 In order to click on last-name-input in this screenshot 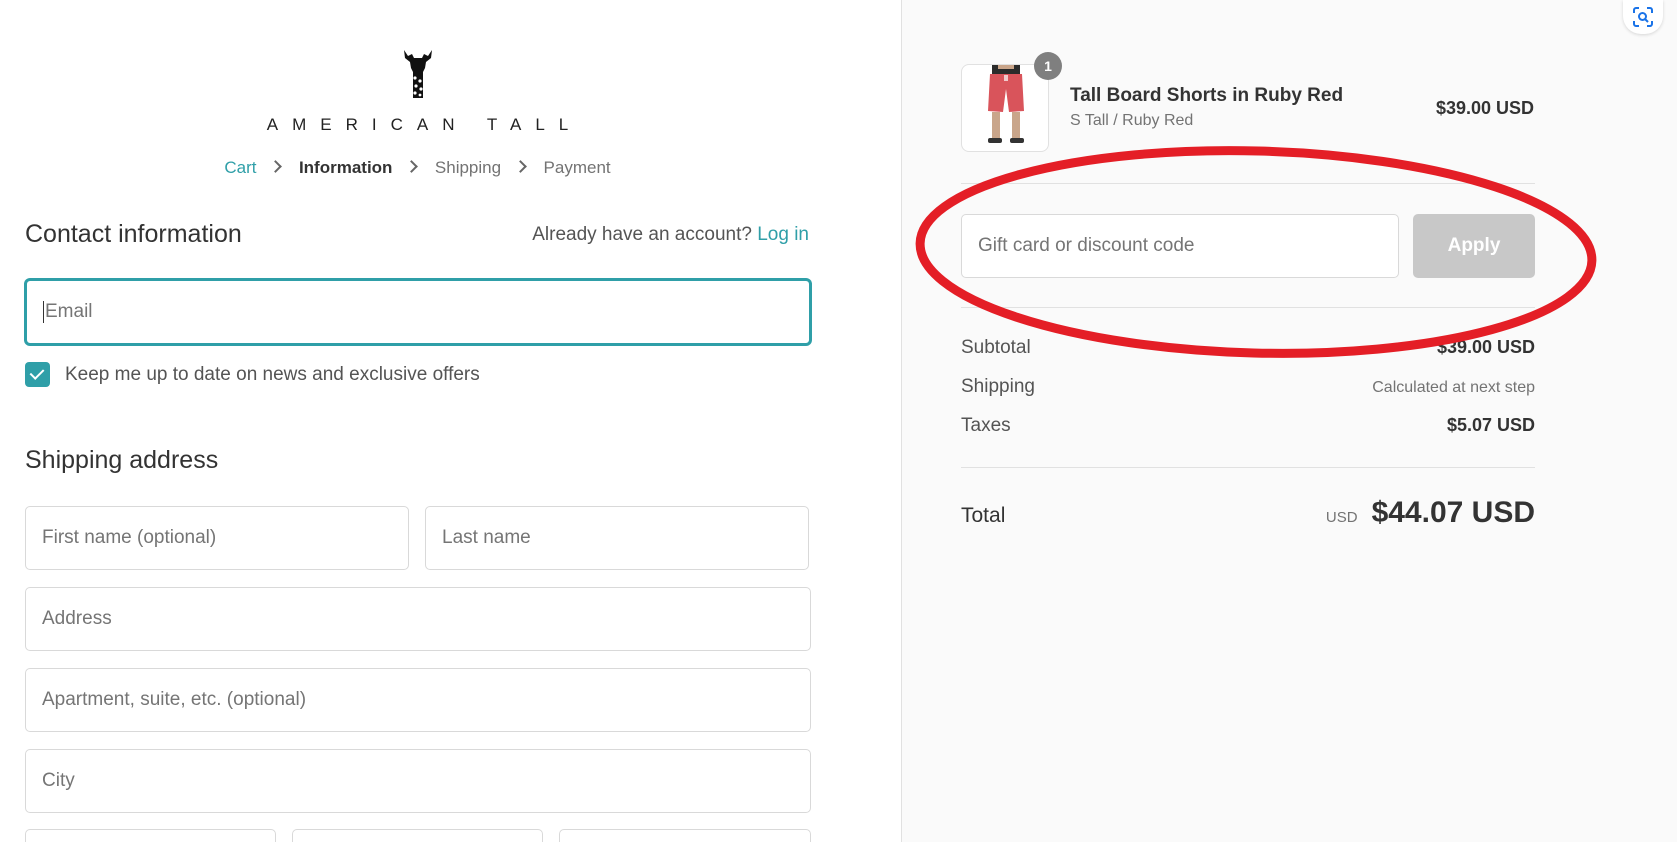, I will do `click(625, 538)`.